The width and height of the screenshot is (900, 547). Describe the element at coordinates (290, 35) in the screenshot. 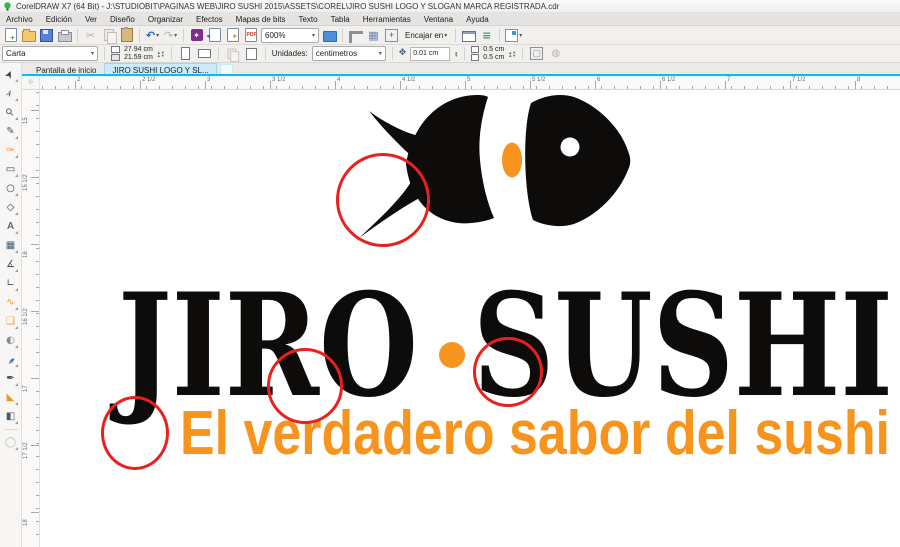

I see `zoom-level-combo: 600% ▾` at that location.